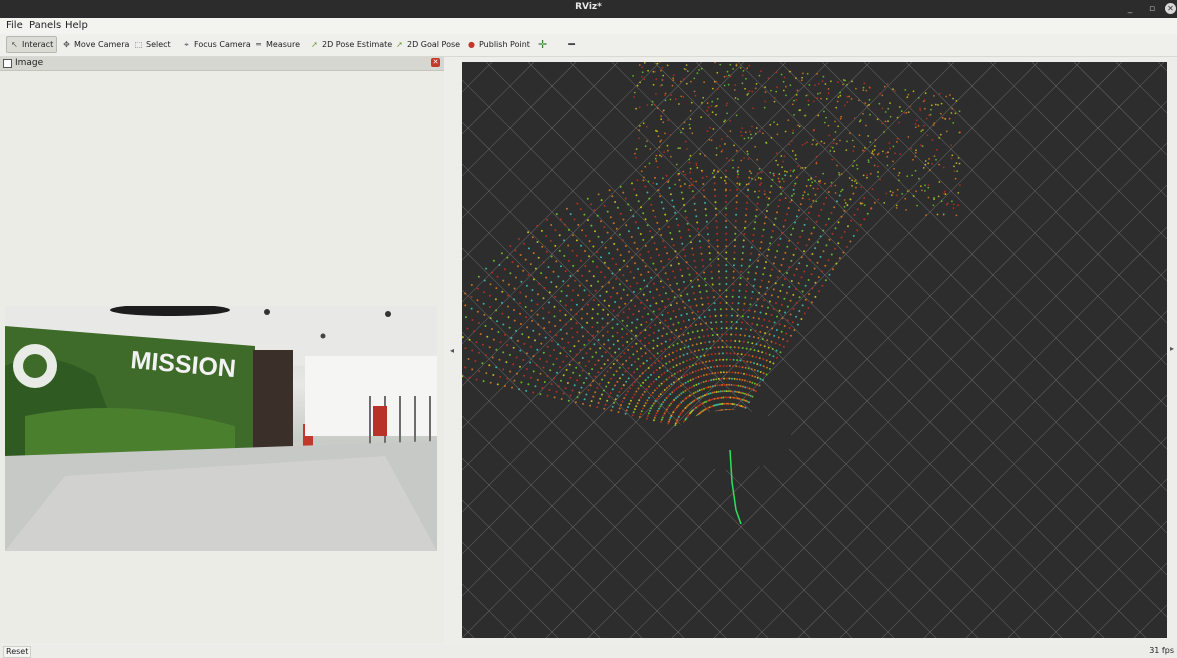 Image resolution: width=1177 pixels, height=658 pixels. What do you see at coordinates (1170, 8) in the screenshot?
I see `close-window-button: ✕` at bounding box center [1170, 8].